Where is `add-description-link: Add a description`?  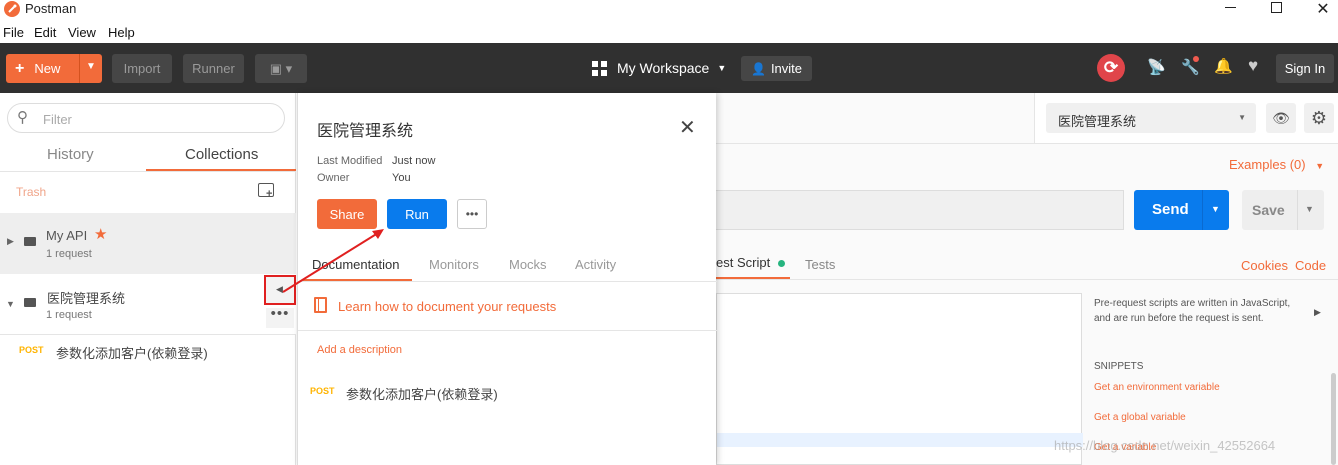 add-description-link: Add a description is located at coordinates (359, 350).